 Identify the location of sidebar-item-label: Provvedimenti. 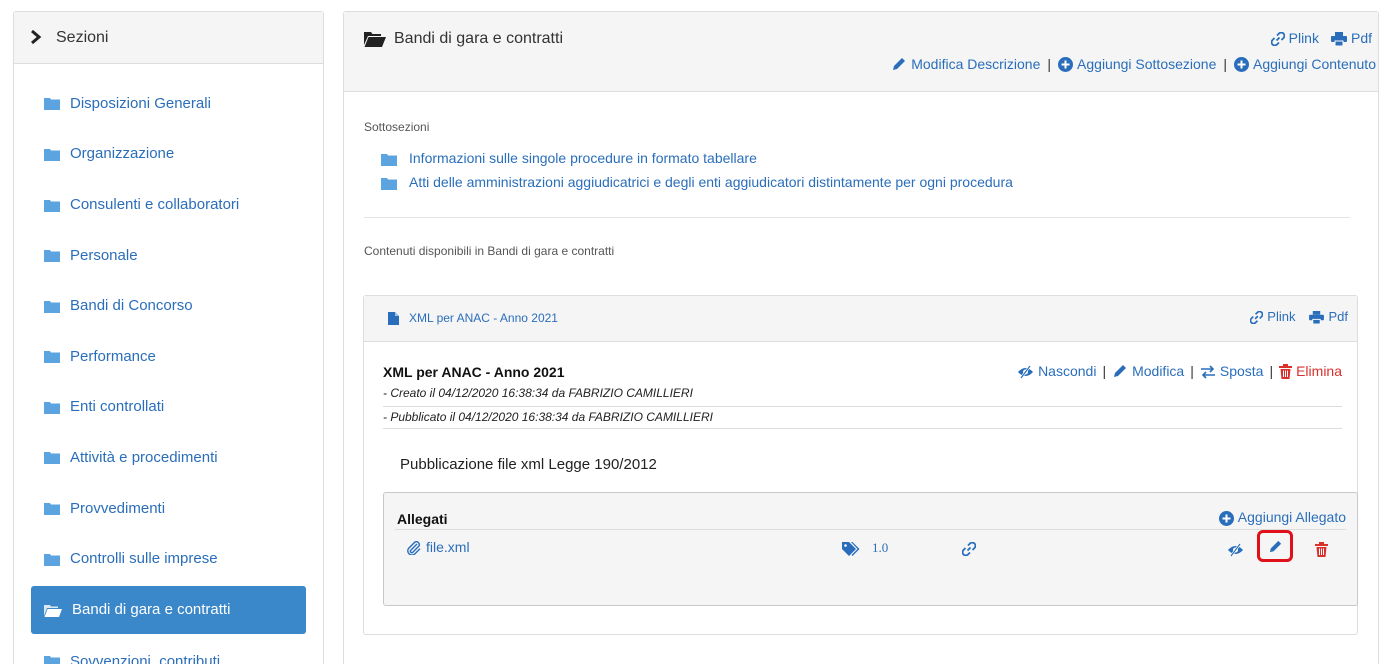
(118, 508).